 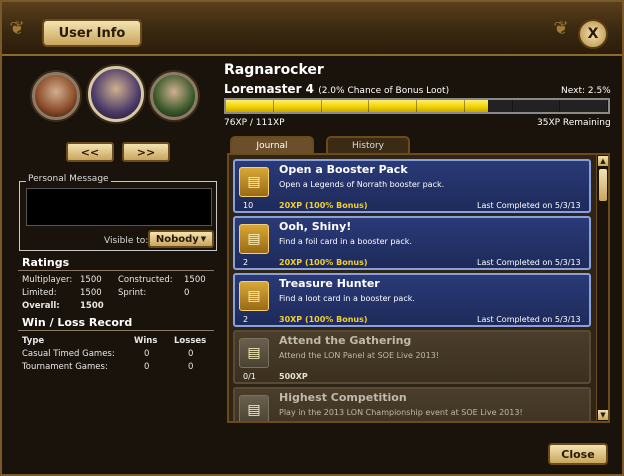 What do you see at coordinates (315, 226) in the screenshot?
I see `journal-item-title: Ooh, Shiny!` at bounding box center [315, 226].